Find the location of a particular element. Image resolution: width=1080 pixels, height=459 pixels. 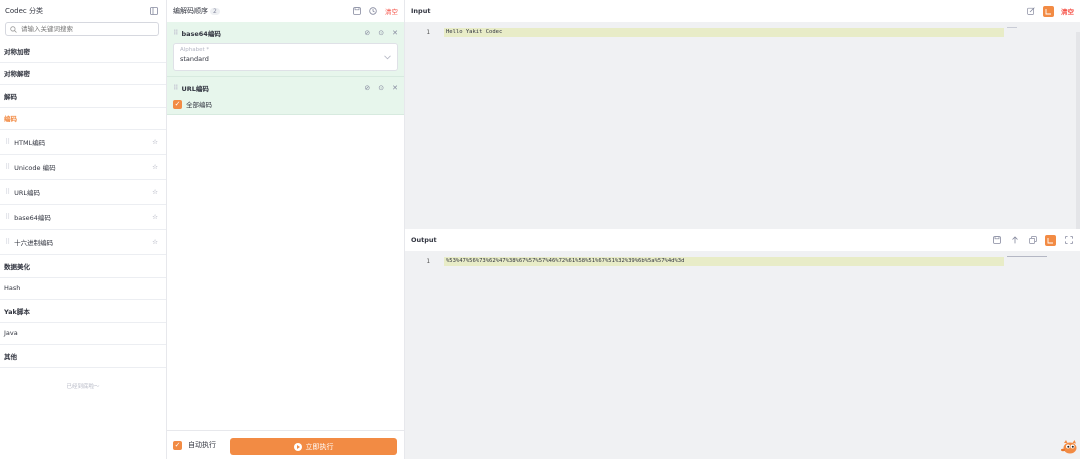

sub-item-label: URL编码 is located at coordinates (27, 193).